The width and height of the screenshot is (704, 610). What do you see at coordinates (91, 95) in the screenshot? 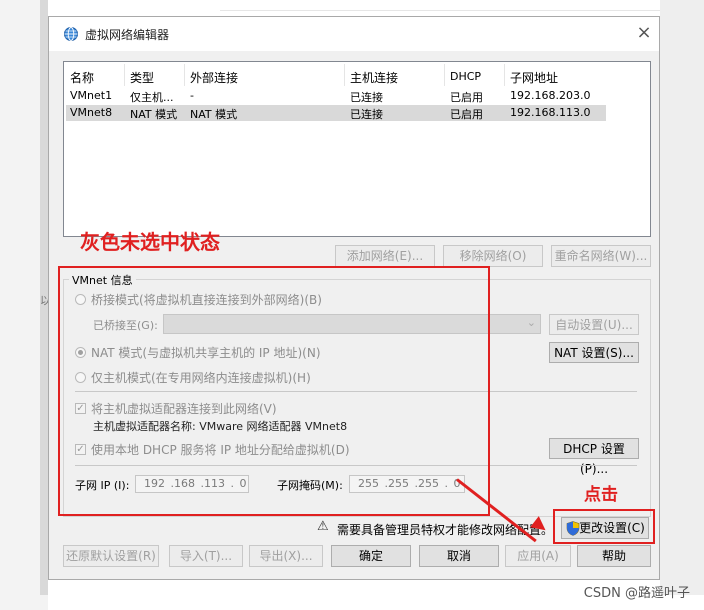
I see `cell-name: VMnet1` at bounding box center [91, 95].